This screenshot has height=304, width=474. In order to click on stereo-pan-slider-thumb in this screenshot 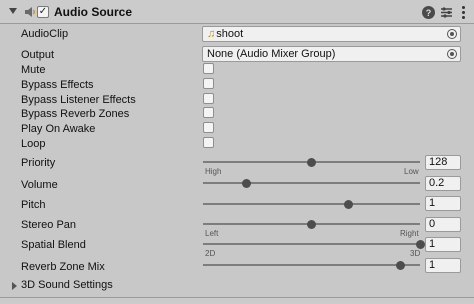, I will do `click(311, 224)`.